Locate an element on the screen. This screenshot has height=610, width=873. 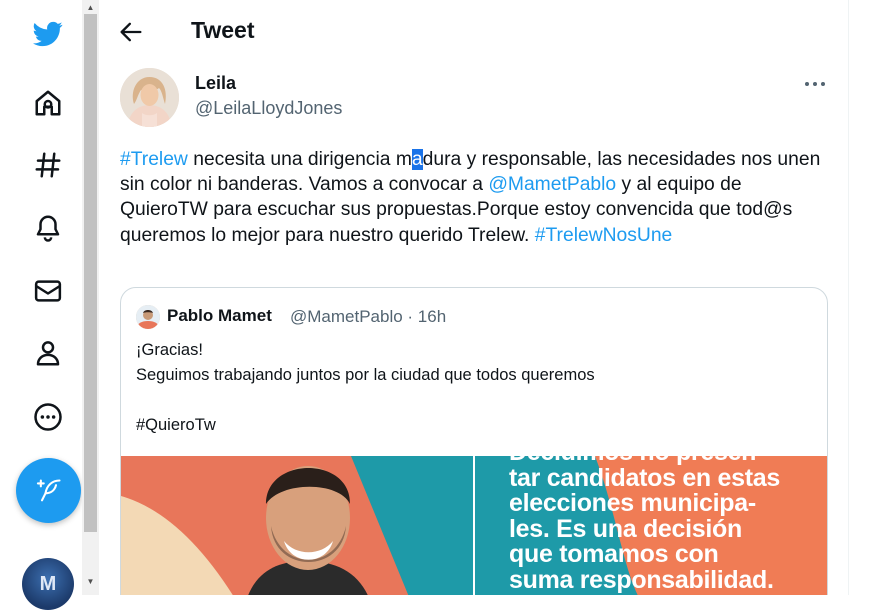
messages-envelope-icon is located at coordinates (48, 291).